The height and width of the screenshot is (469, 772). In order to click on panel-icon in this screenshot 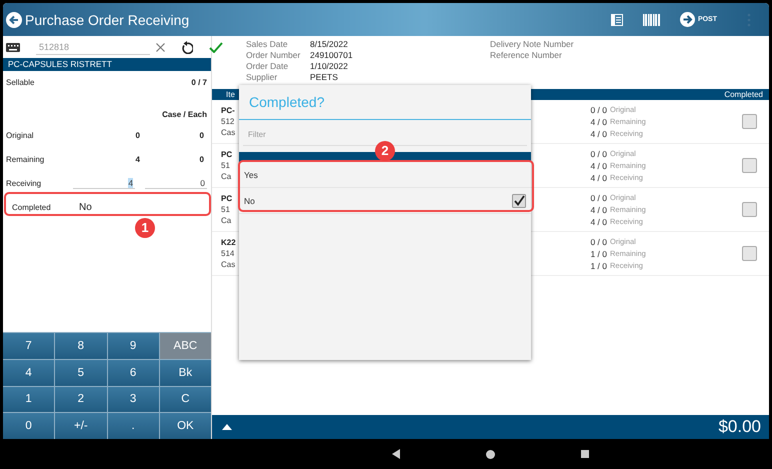, I will do `click(616, 20)`.